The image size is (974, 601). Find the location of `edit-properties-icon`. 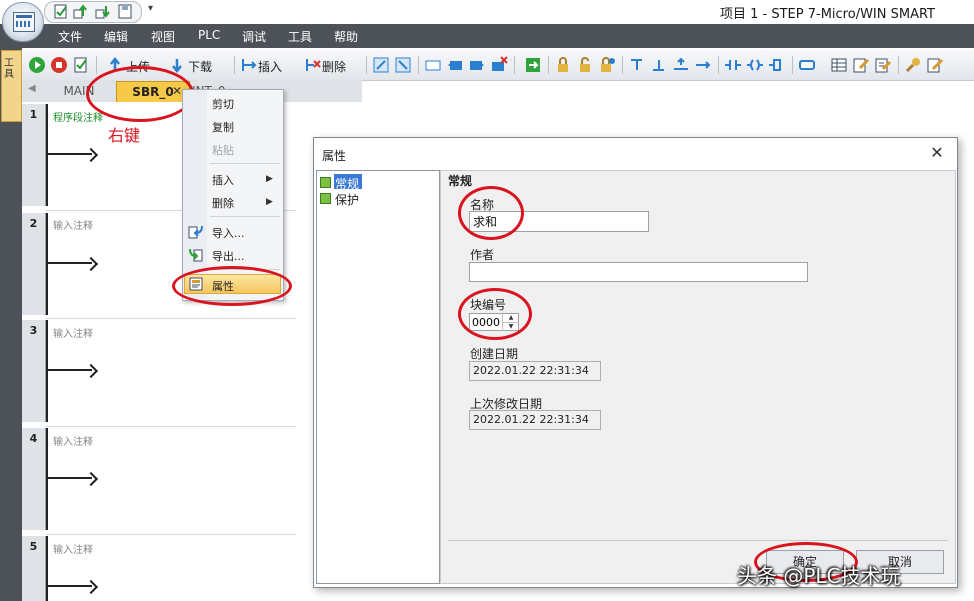

edit-properties-icon is located at coordinates (861, 65).